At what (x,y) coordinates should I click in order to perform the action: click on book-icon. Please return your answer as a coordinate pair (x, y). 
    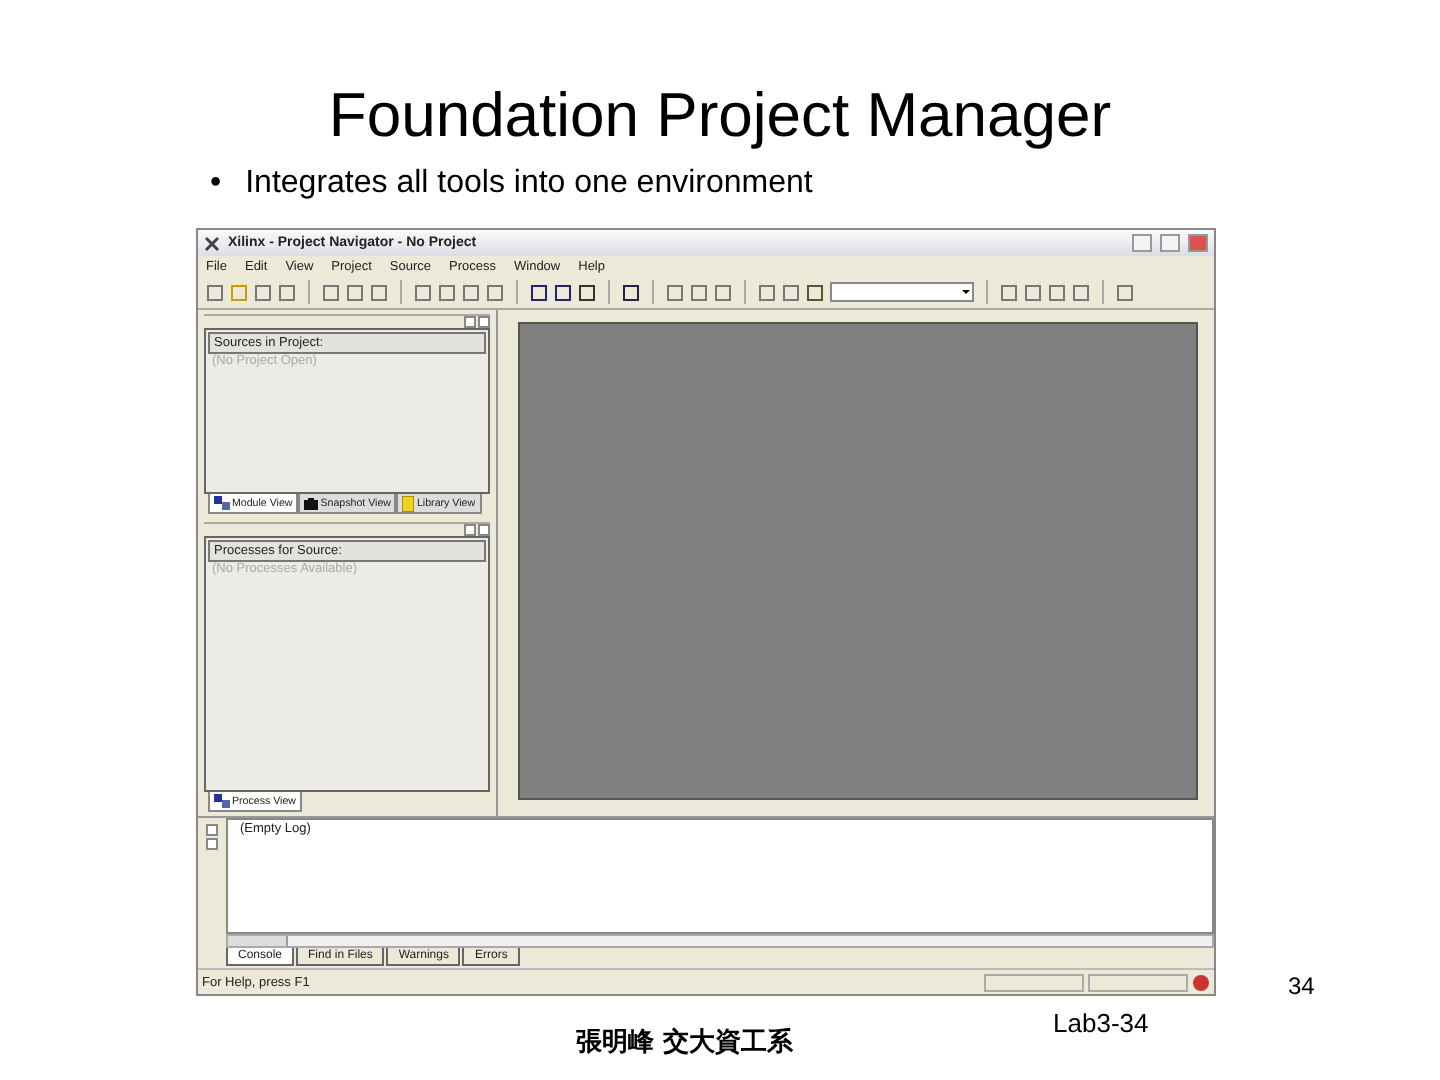
    Looking at the image, I should click on (408, 503).